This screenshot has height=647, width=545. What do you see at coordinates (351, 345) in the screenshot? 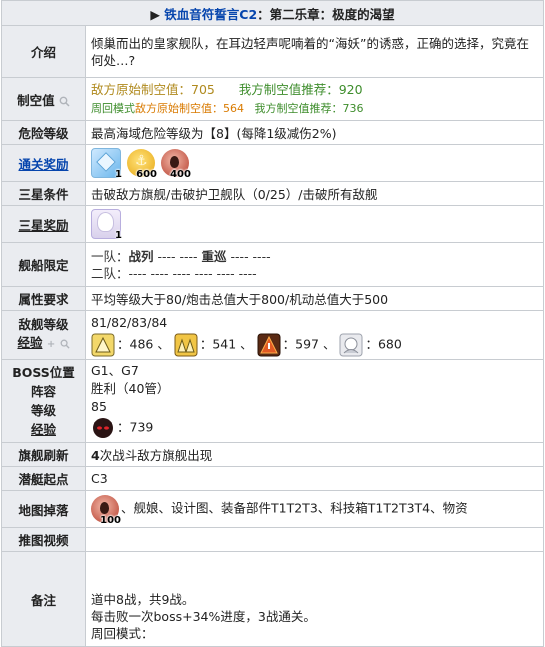
I see `elite-enemy-icon` at bounding box center [351, 345].